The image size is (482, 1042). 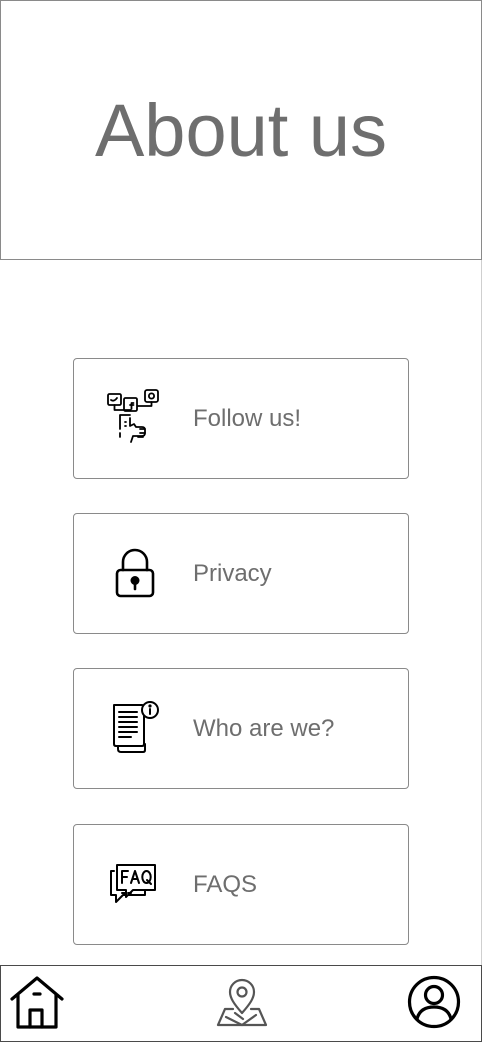 I want to click on padlock-icon, so click(x=135, y=573).